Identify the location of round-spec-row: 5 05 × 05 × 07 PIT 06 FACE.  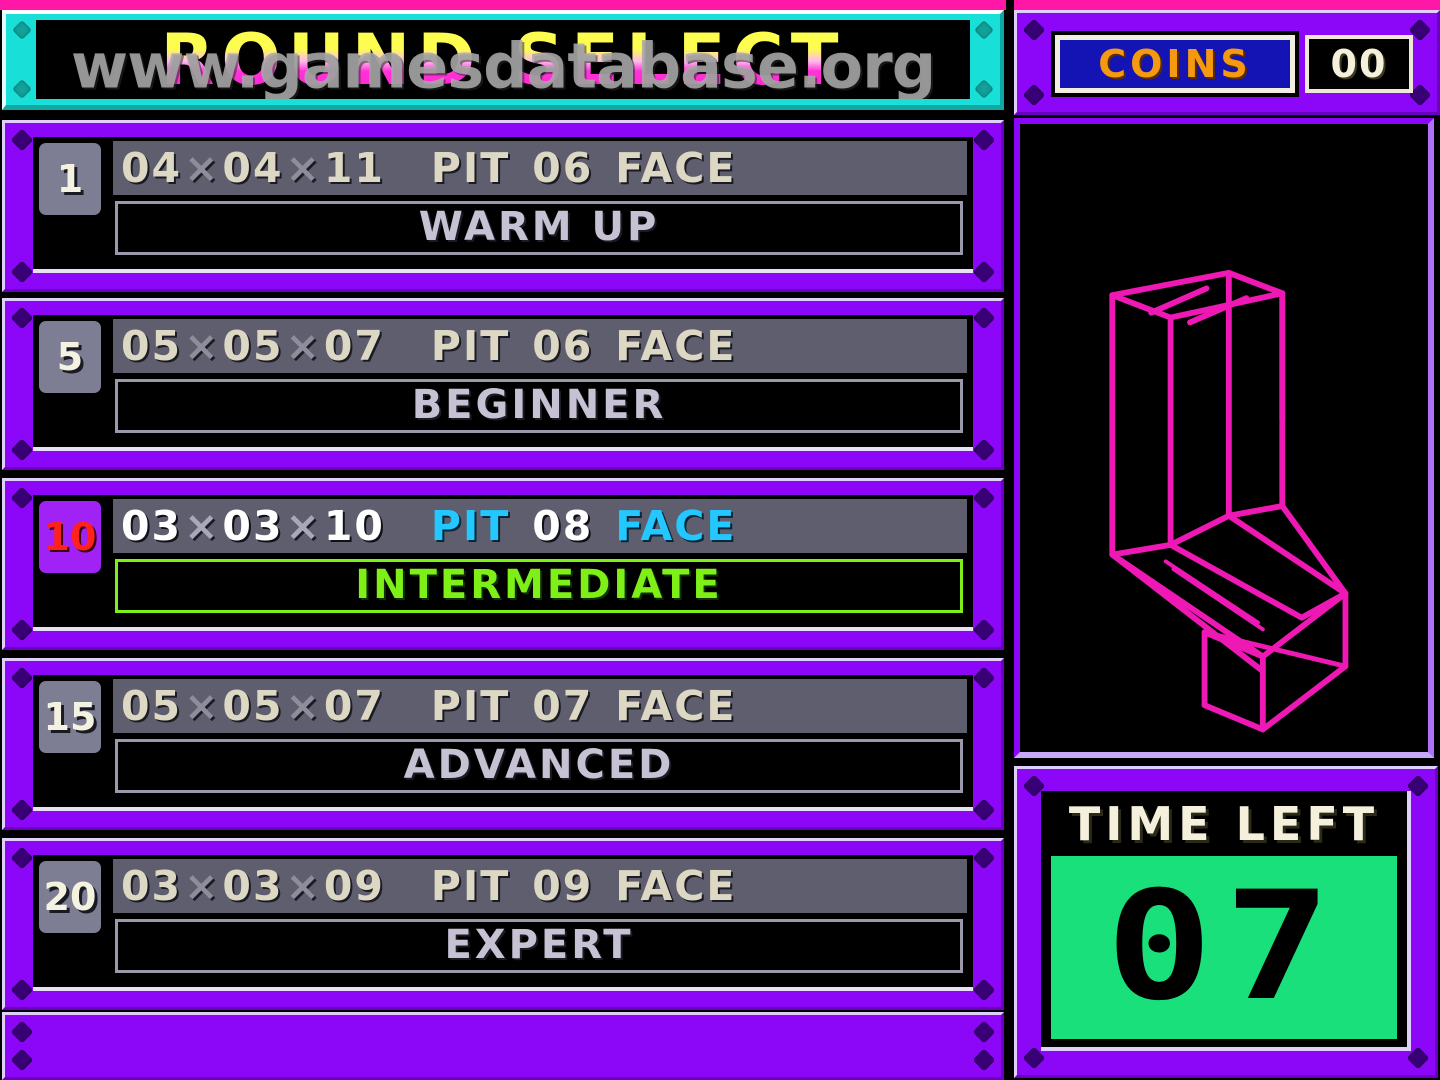
(503, 356).